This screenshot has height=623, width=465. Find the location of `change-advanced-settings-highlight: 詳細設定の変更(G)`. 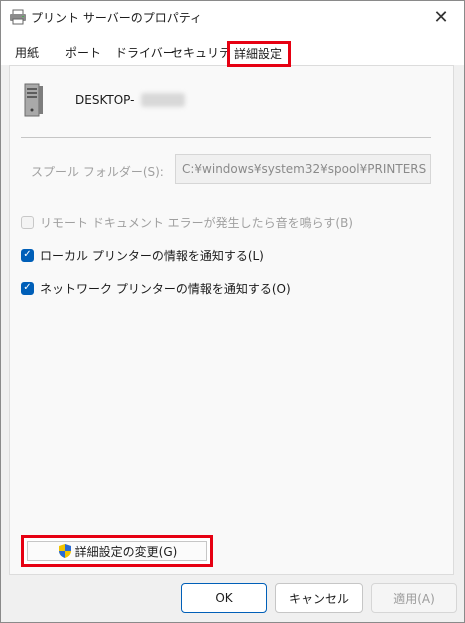

change-advanced-settings-highlight: 詳細設定の変更(G) is located at coordinates (117, 551).